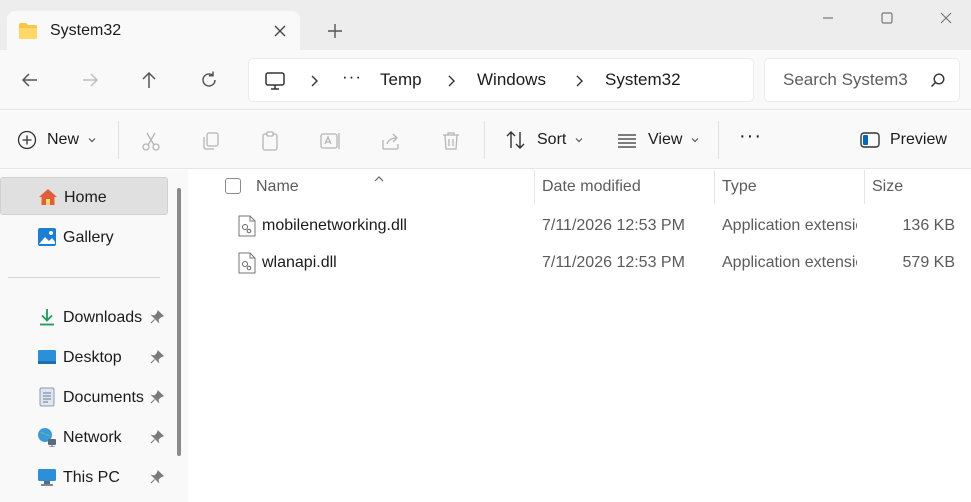  What do you see at coordinates (179, 322) in the screenshot?
I see `navigation-scrollbar` at bounding box center [179, 322].